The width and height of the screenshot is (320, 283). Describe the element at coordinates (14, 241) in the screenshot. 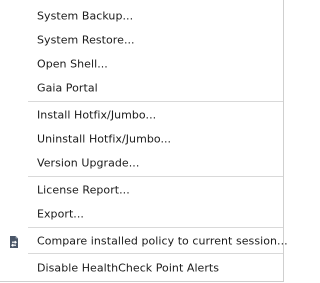

I see `compare-policy-icon` at that location.